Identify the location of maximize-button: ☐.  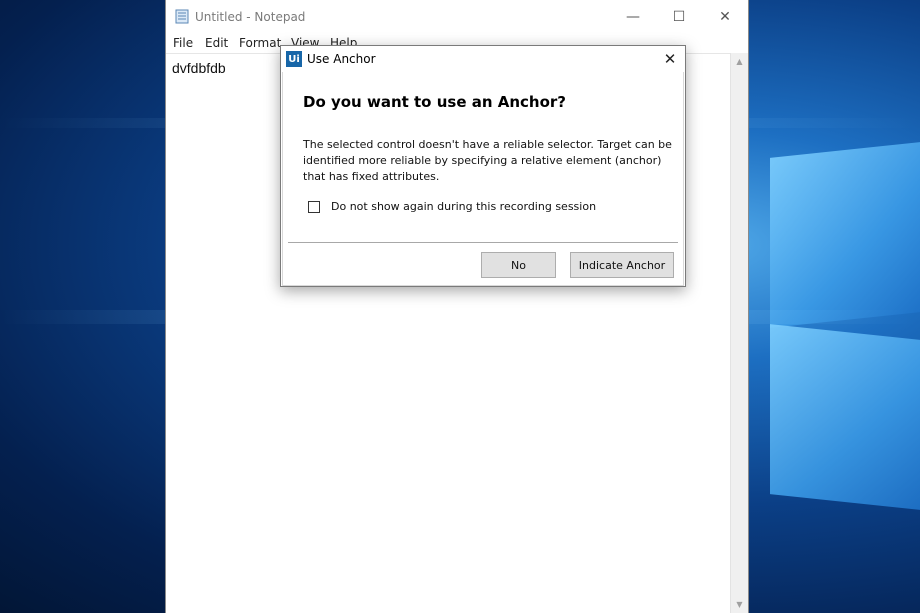
(679, 17).